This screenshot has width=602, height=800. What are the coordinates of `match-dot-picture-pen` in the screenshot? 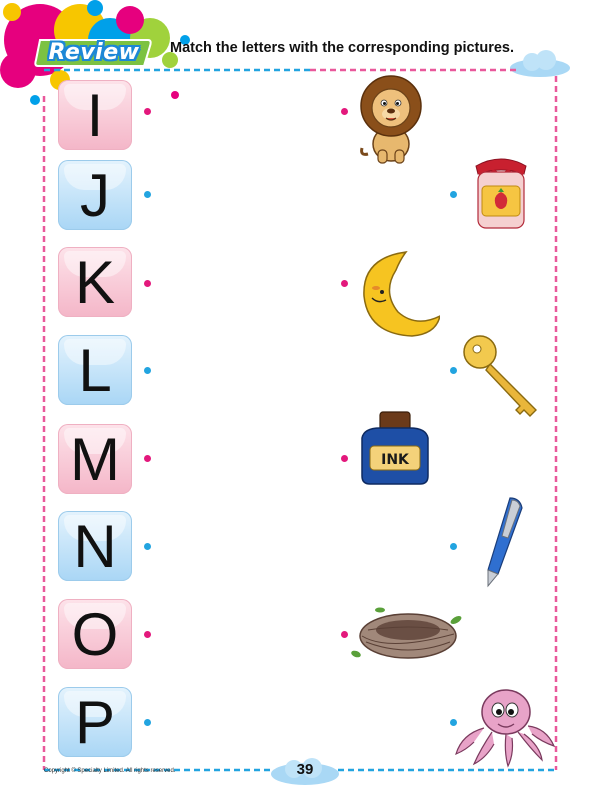 It's located at (453, 546).